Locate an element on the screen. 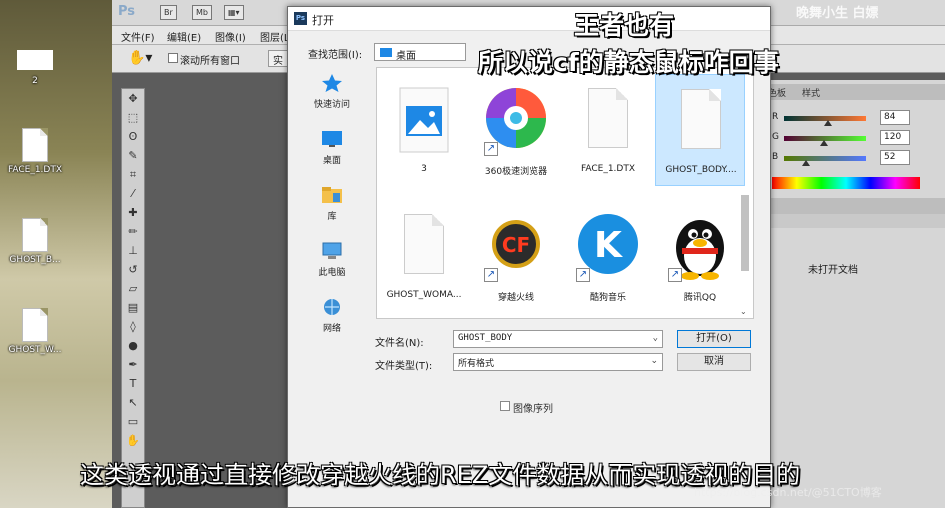 The width and height of the screenshot is (945, 508). color-spectrum is located at coordinates (846, 183).